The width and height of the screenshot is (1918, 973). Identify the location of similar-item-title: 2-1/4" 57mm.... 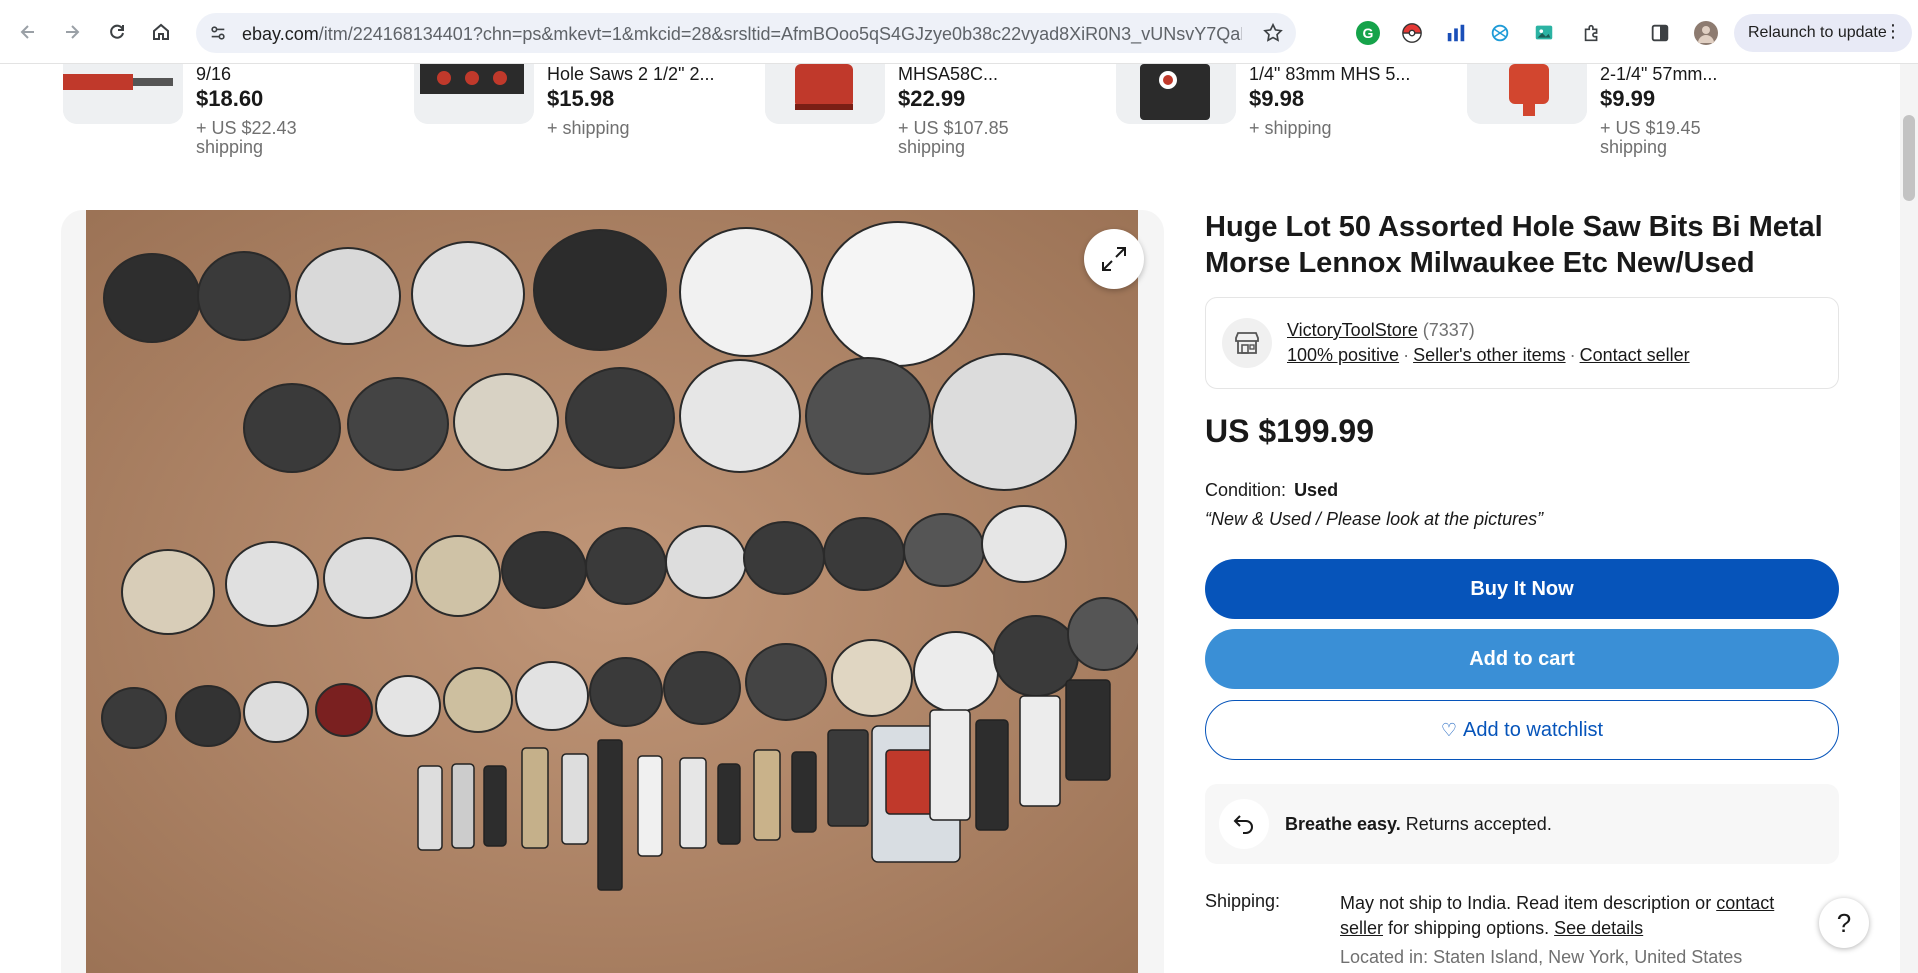
(1658, 74).